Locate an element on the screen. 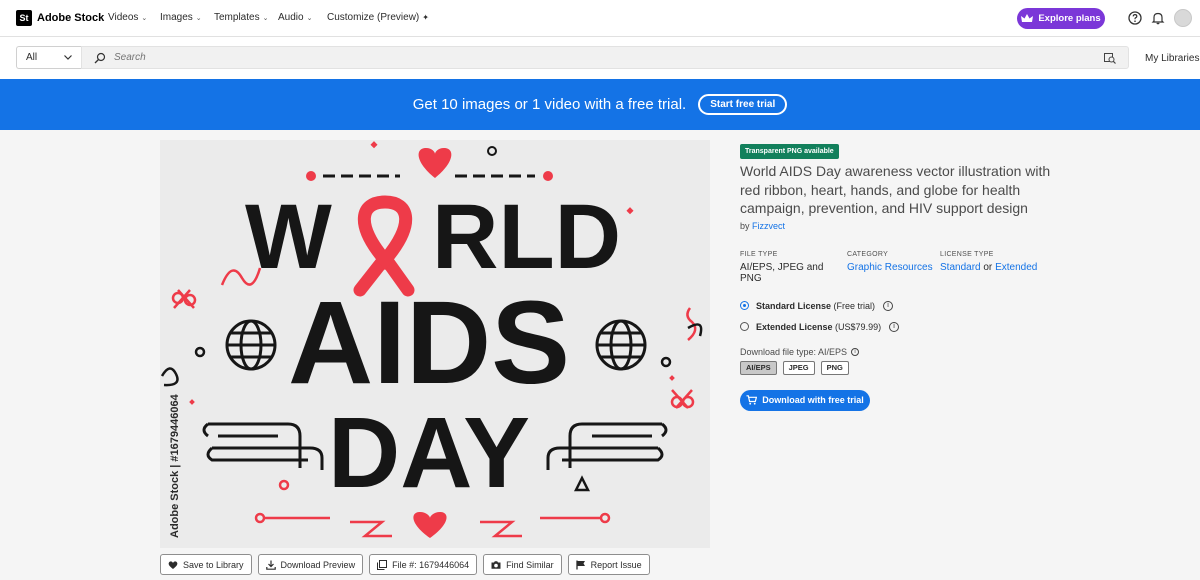 The image size is (1200, 580). avatar is located at coordinates (1183, 18).